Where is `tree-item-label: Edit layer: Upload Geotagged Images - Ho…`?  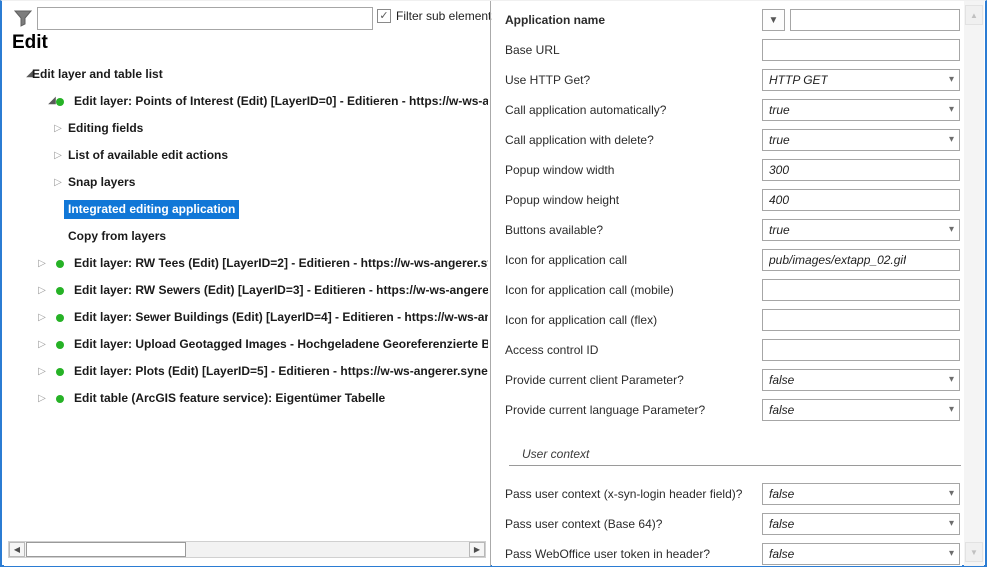
tree-item-label: Edit layer: Upload Geotagged Images - Ho… is located at coordinates (279, 344).